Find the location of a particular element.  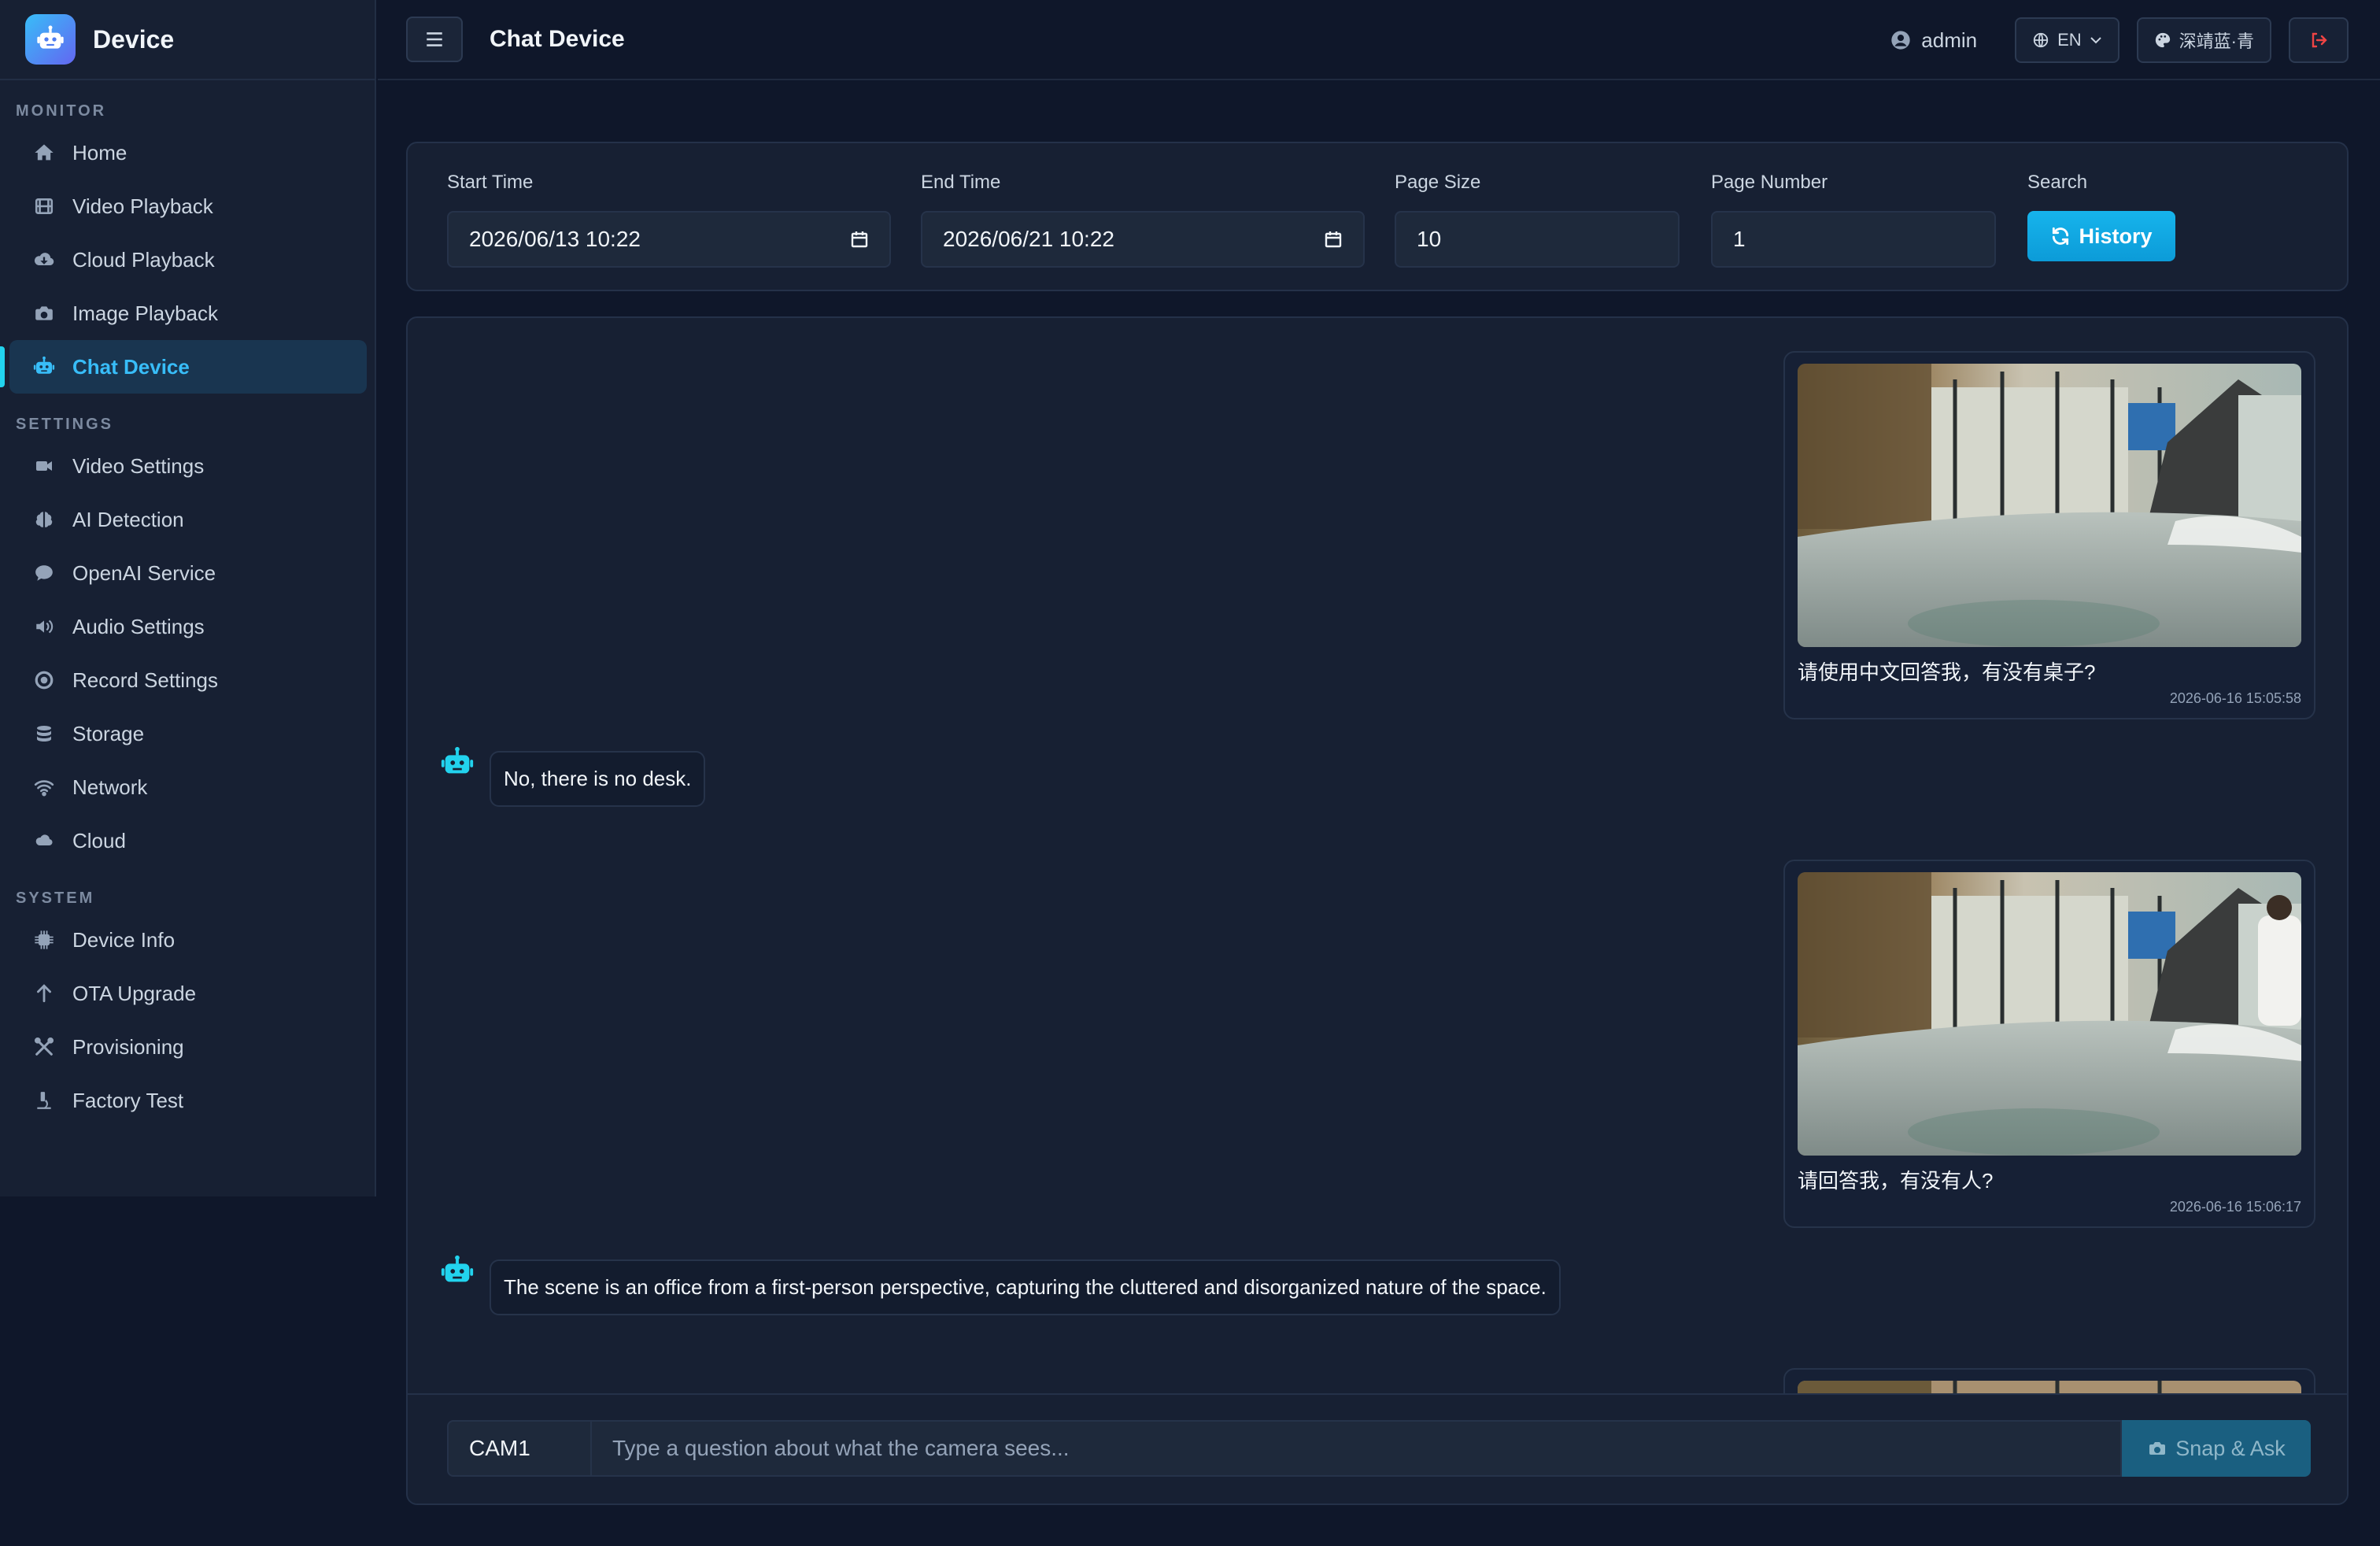

chevron-down-icon is located at coordinates (2095, 40).